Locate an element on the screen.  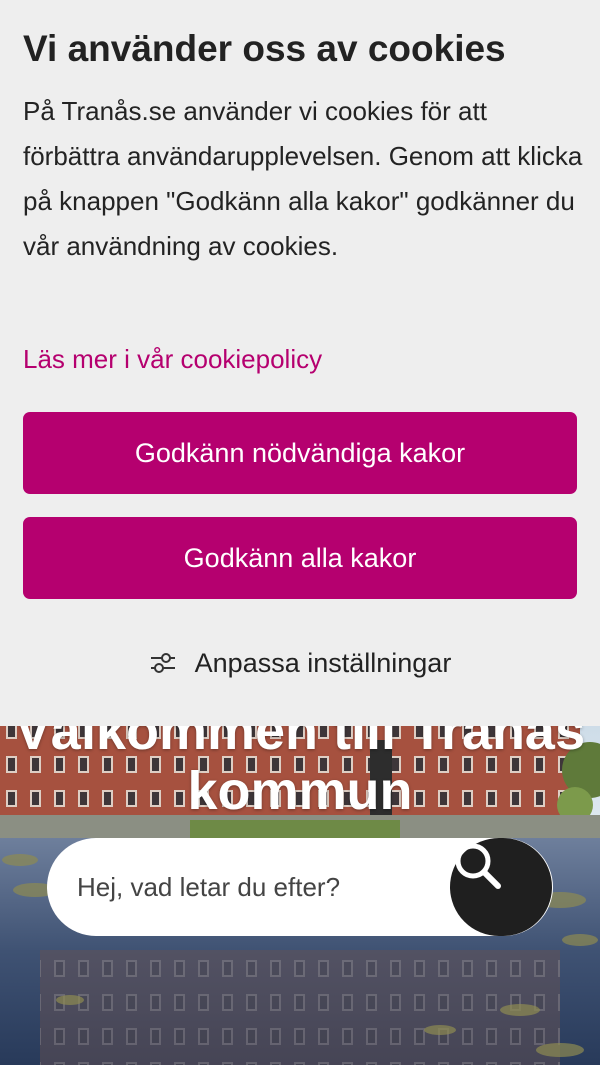
customize-settings-button: Anpassa inställningar is located at coordinates (300, 663).